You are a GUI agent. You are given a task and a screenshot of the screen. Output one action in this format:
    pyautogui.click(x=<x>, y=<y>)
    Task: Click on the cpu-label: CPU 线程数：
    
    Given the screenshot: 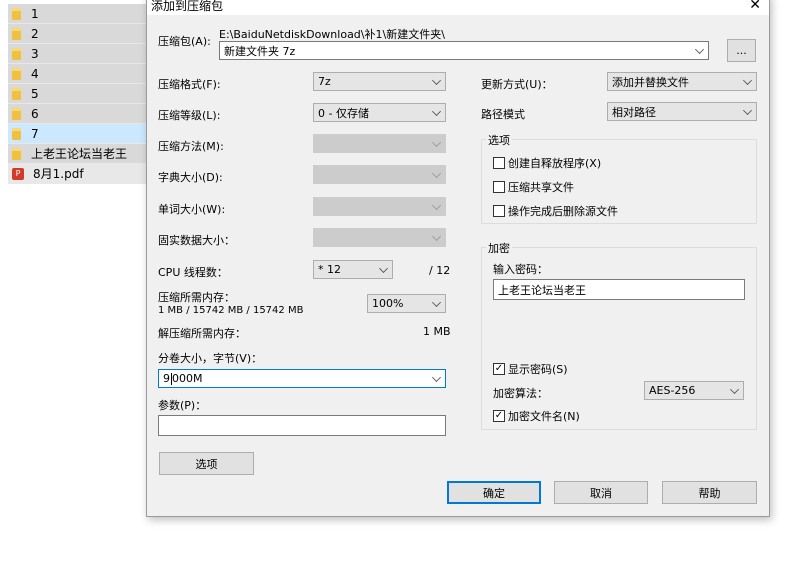 What is the action you would take?
    pyautogui.click(x=193, y=272)
    